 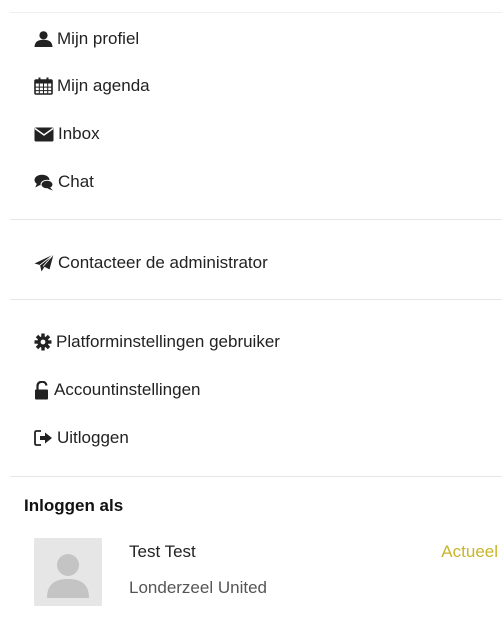 I want to click on menu-item-inbox: Inbox, so click(x=67, y=134).